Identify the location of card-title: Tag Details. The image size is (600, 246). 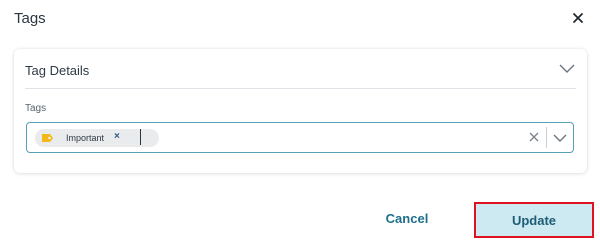
(57, 70).